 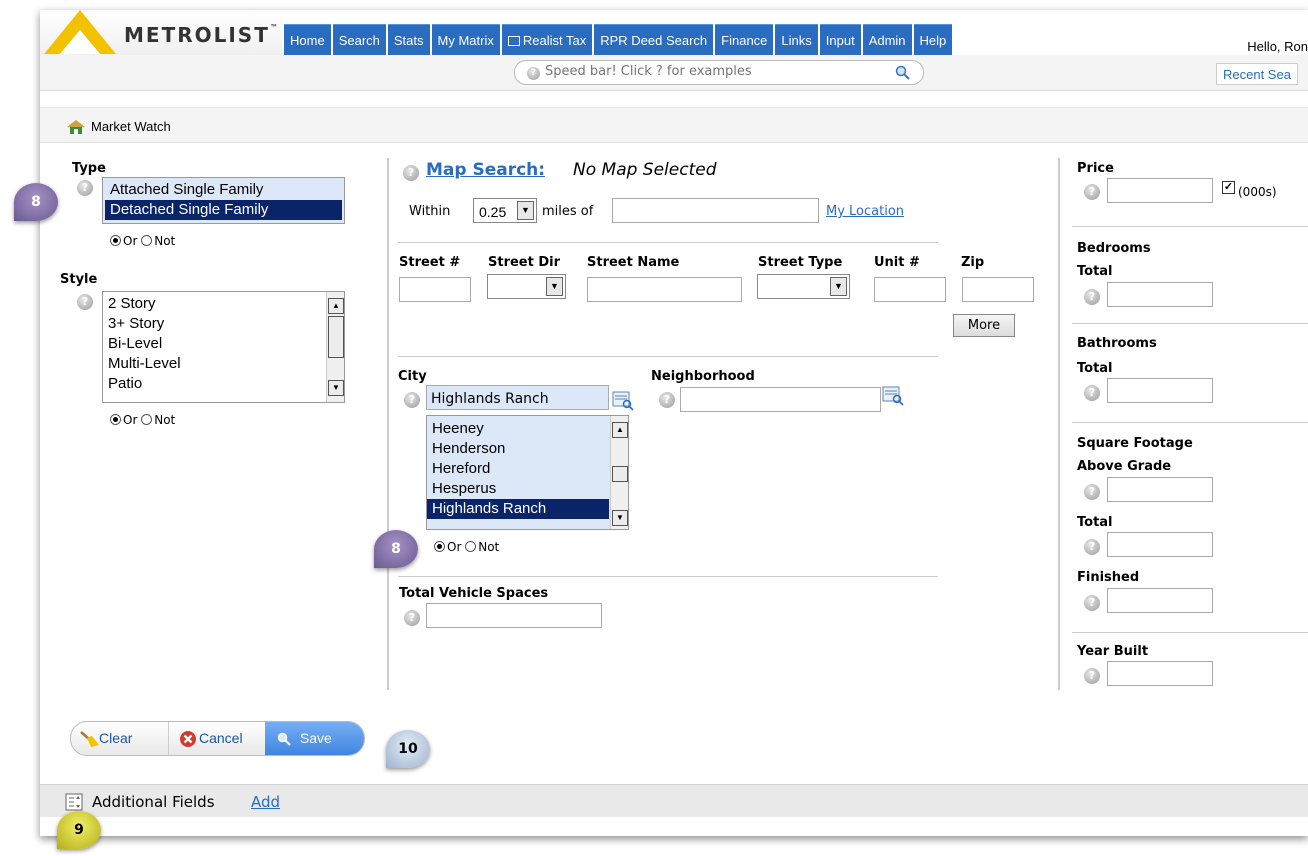 I want to click on my-location-link: My Location, so click(x=865, y=211).